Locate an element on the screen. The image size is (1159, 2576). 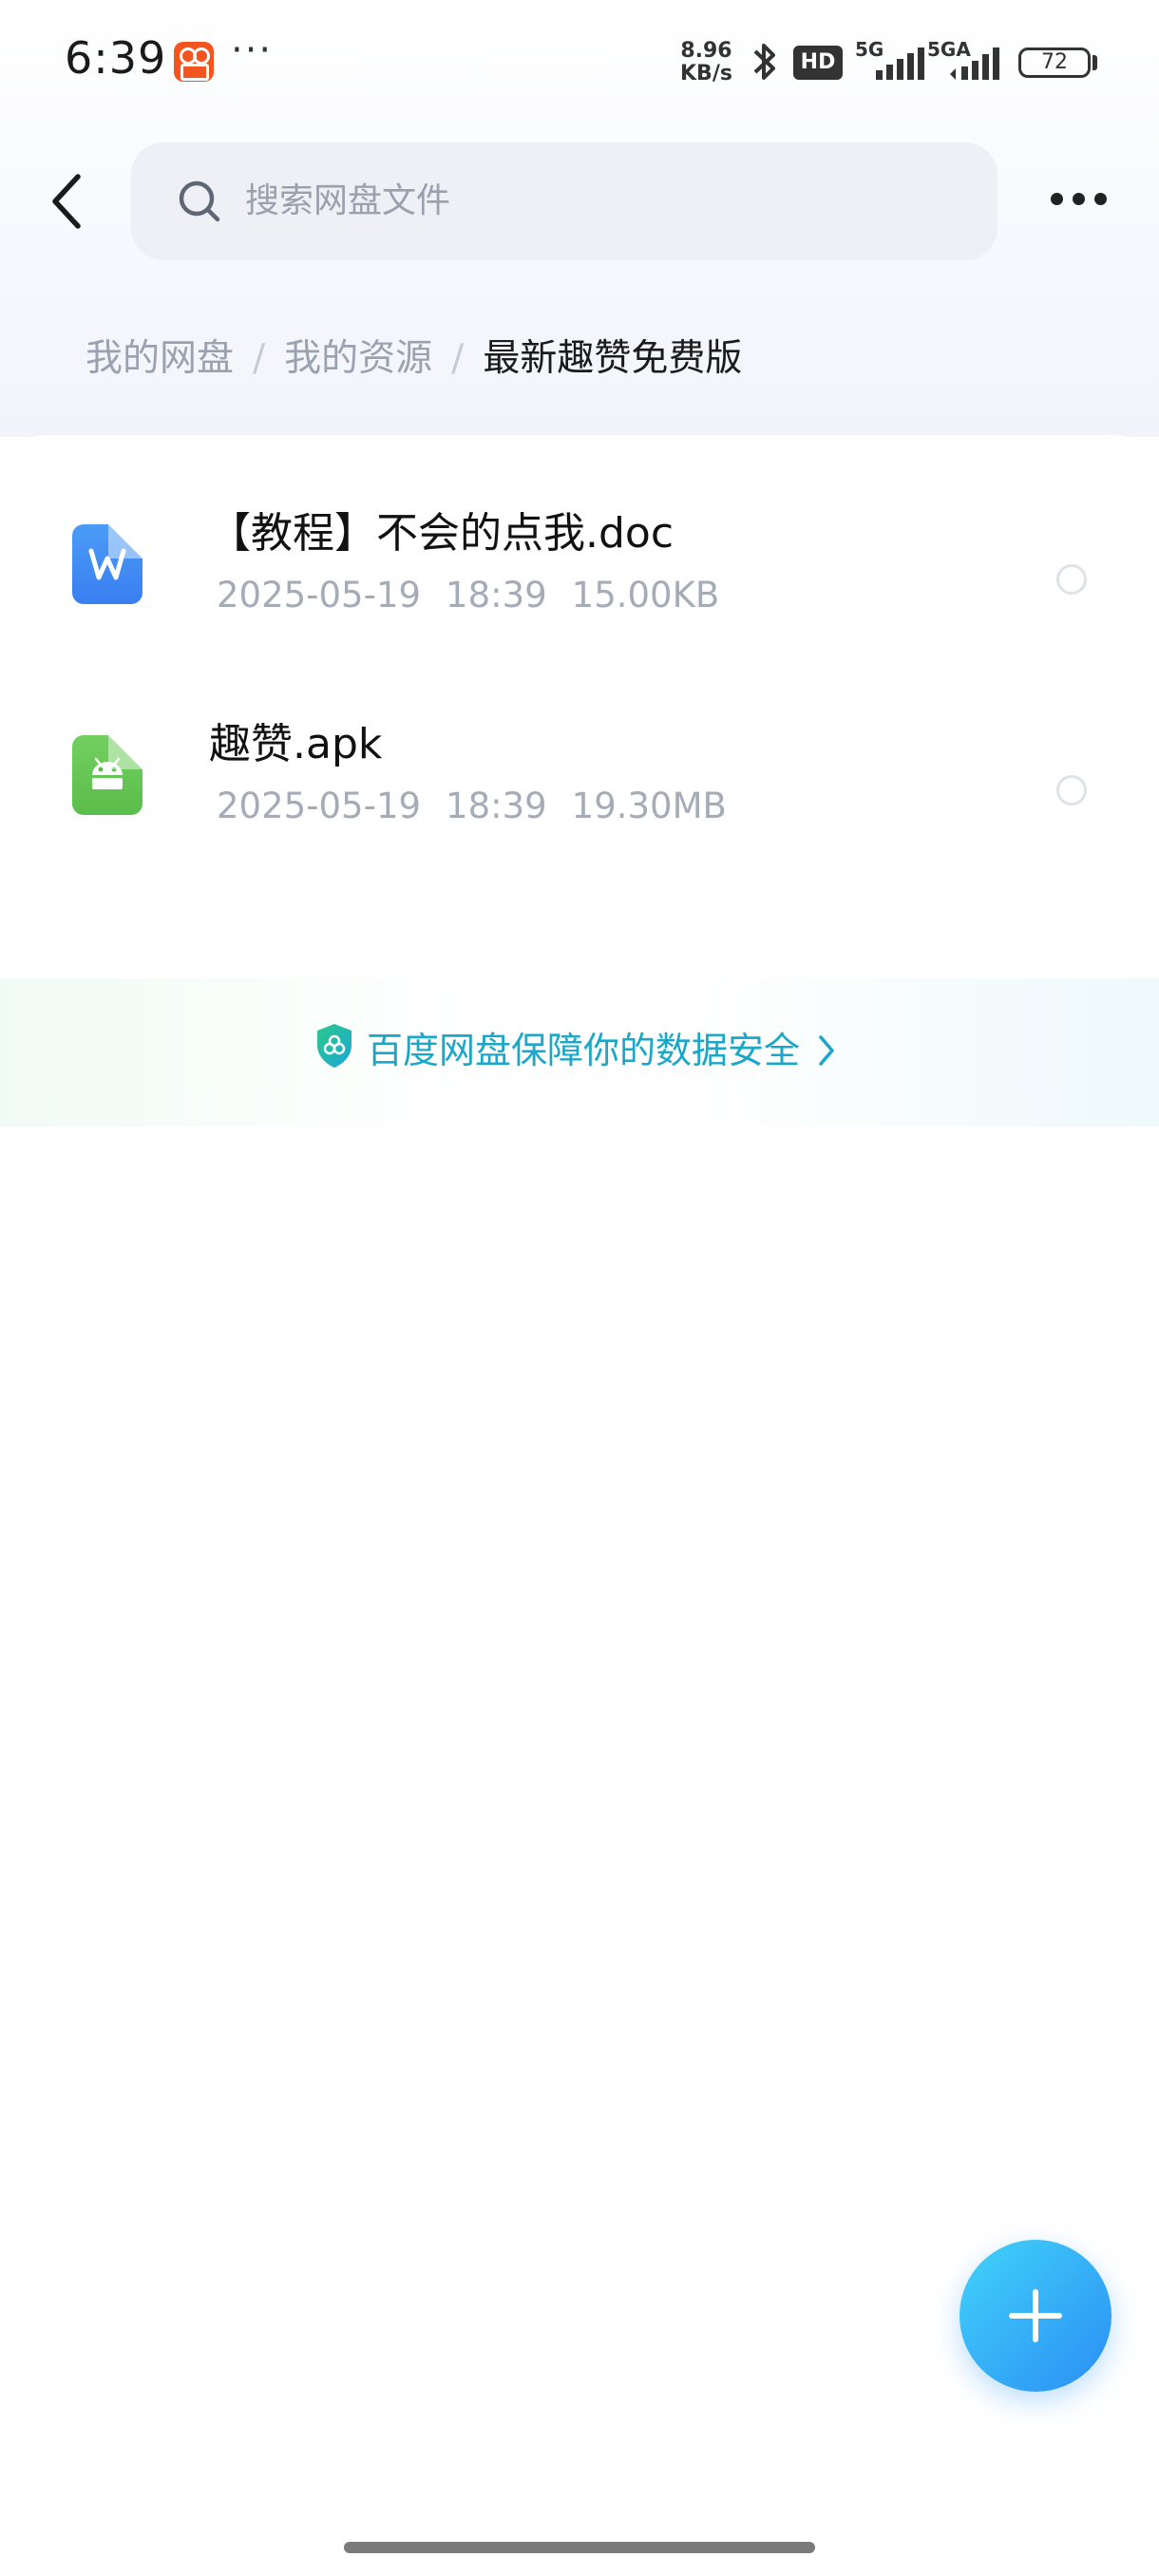
search-placeholder: 搜索网盘文件 is located at coordinates (348, 200).